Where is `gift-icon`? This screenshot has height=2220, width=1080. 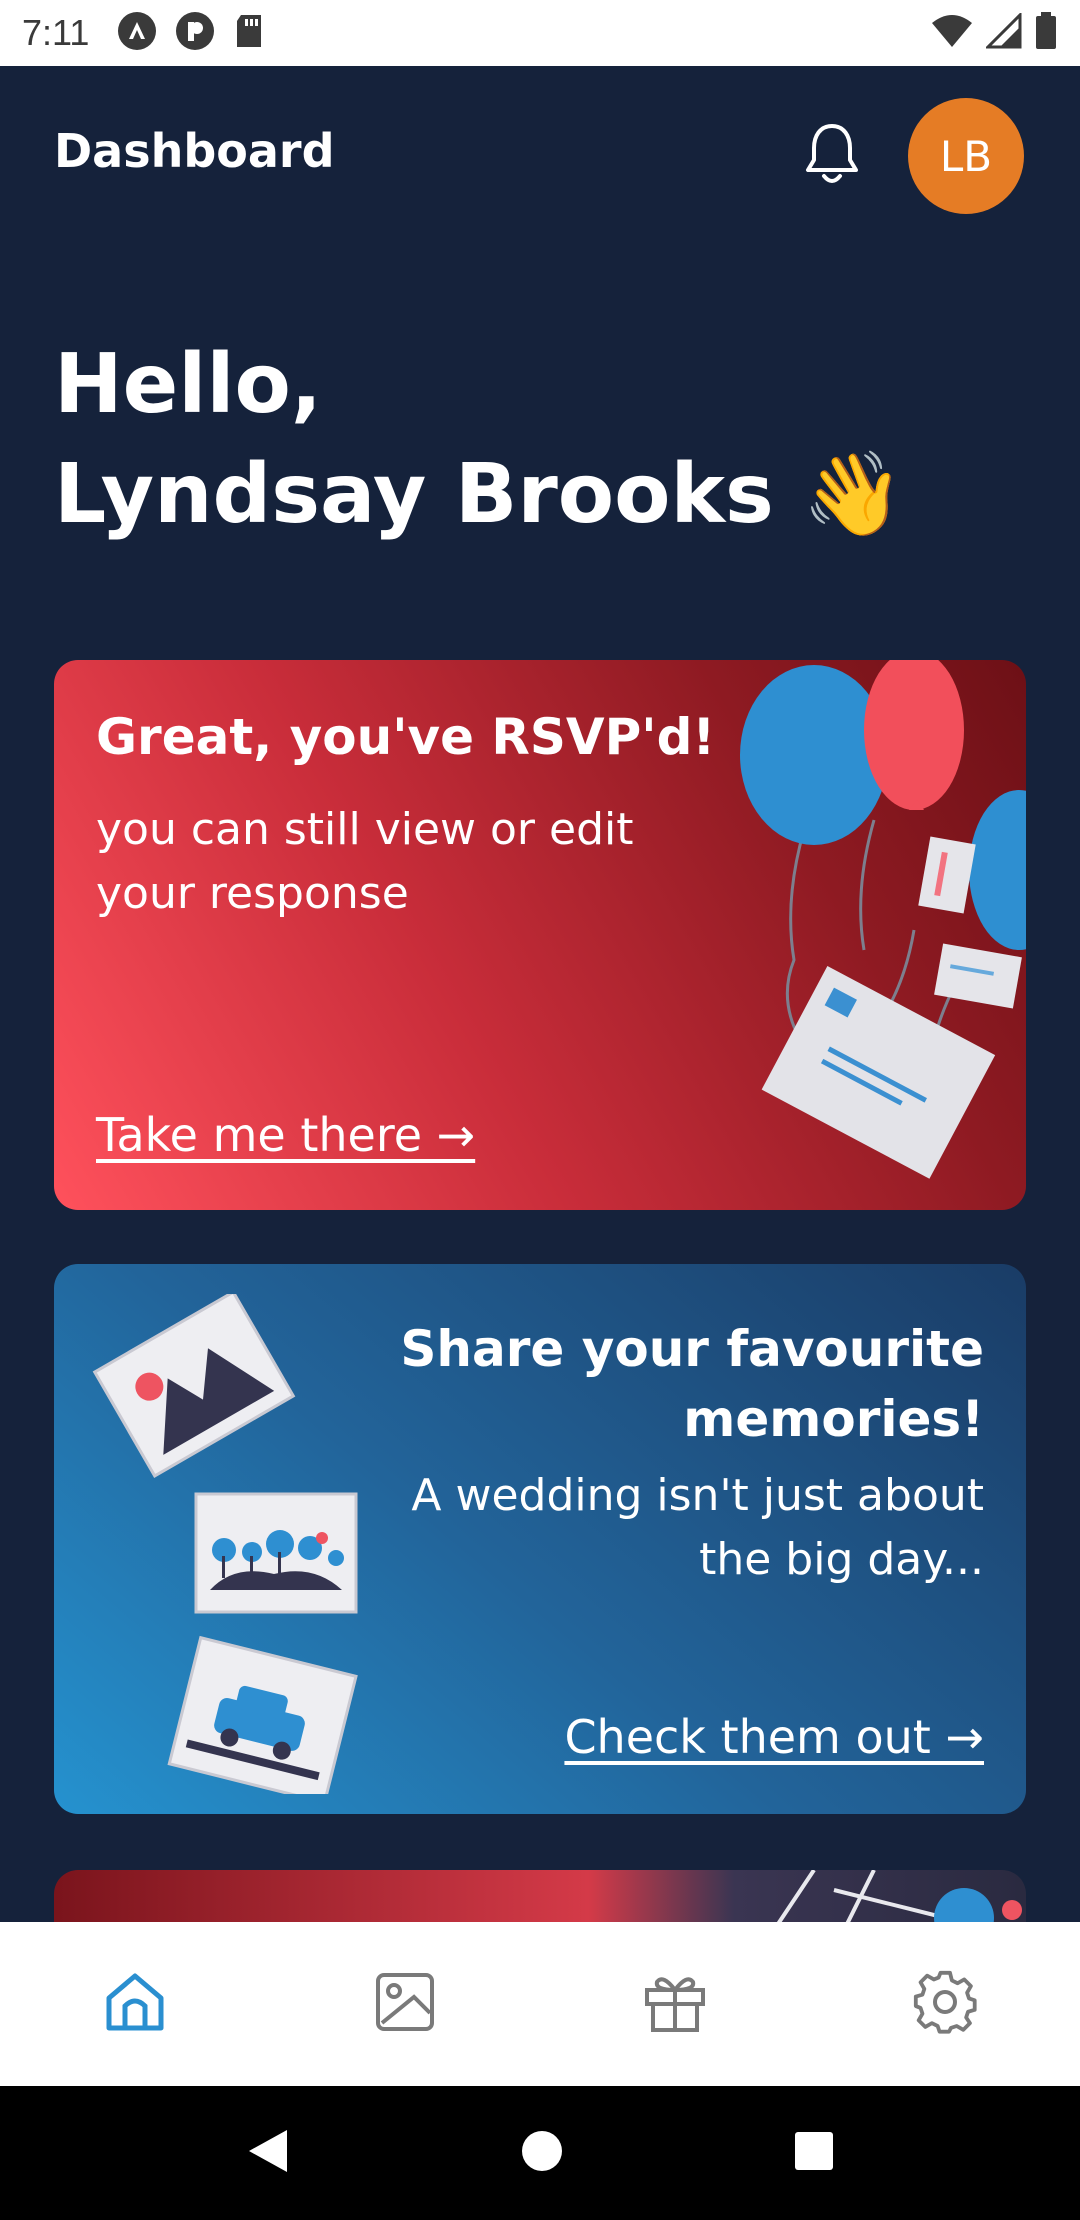
gift-icon is located at coordinates (675, 2004).